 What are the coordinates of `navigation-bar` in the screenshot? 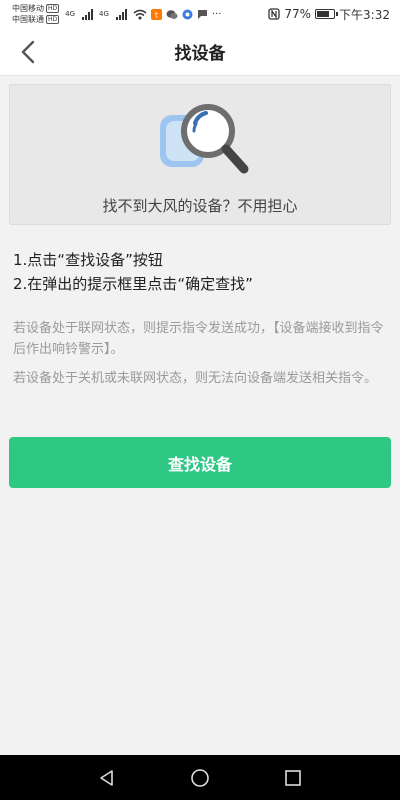 It's located at (200, 777).